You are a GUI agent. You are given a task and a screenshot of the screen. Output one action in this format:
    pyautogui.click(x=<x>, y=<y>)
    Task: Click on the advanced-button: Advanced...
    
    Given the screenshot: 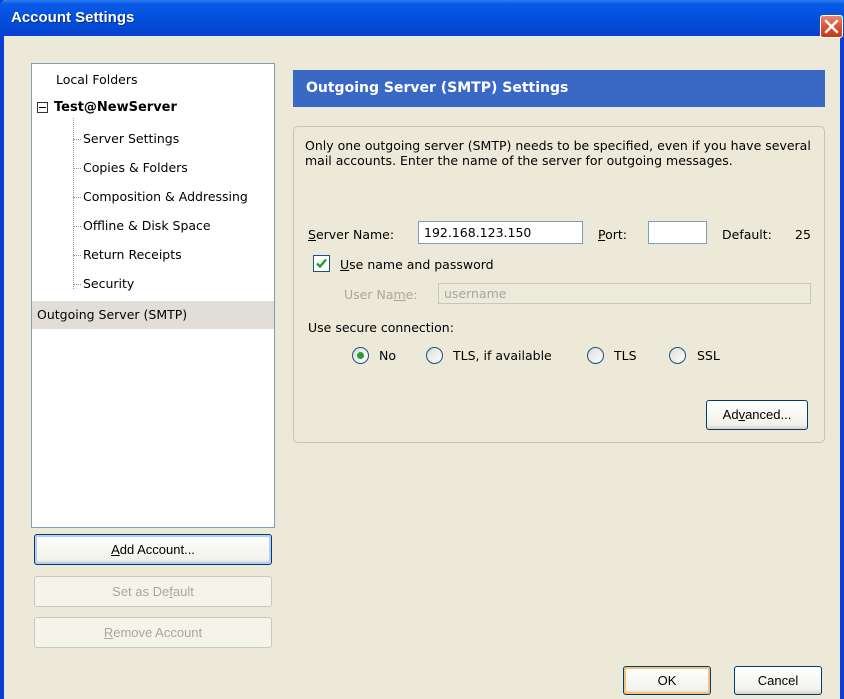 What is the action you would take?
    pyautogui.click(x=757, y=415)
    